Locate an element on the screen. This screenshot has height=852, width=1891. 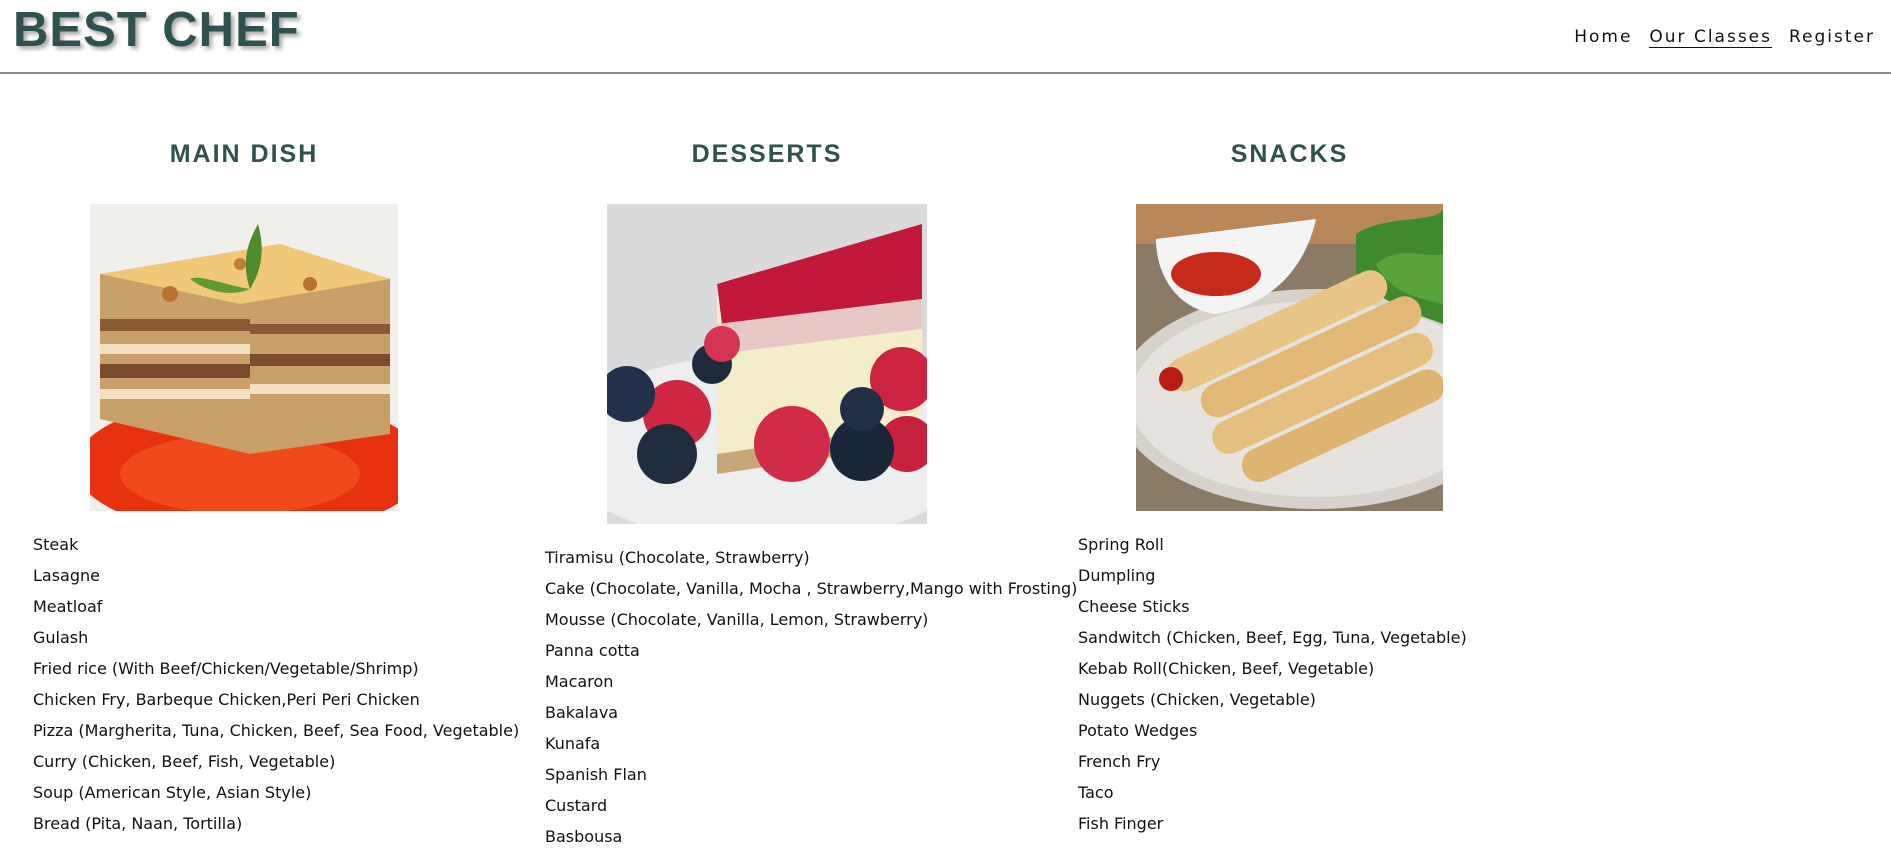
list-item: Tiramisu (Chocolate, Strawberry) is located at coordinates (677, 557).